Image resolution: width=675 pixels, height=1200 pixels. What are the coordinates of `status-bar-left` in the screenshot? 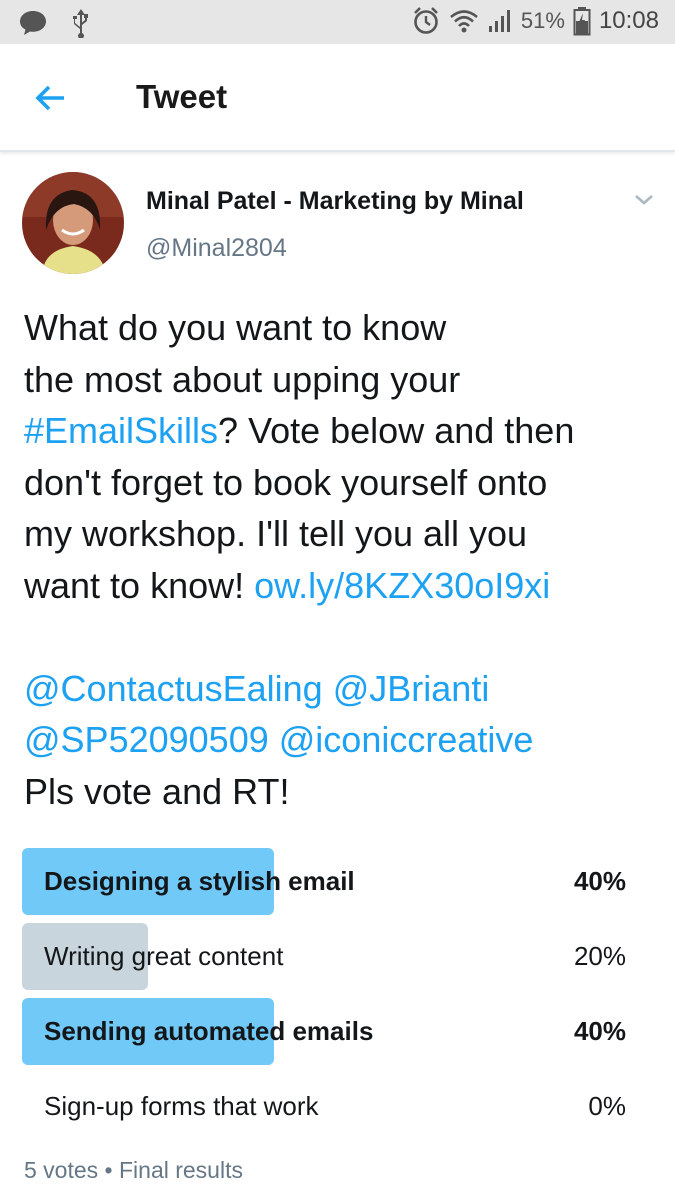 It's located at (55, 23).